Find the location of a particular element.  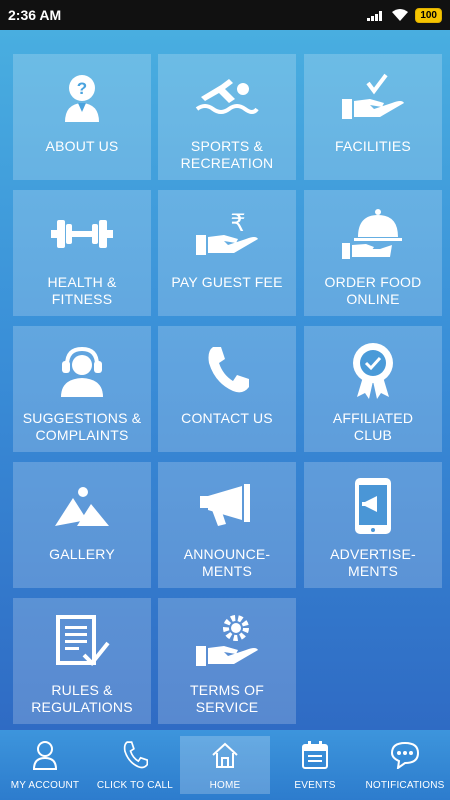

tile-facilities: FACILITIES is located at coordinates (373, 117).